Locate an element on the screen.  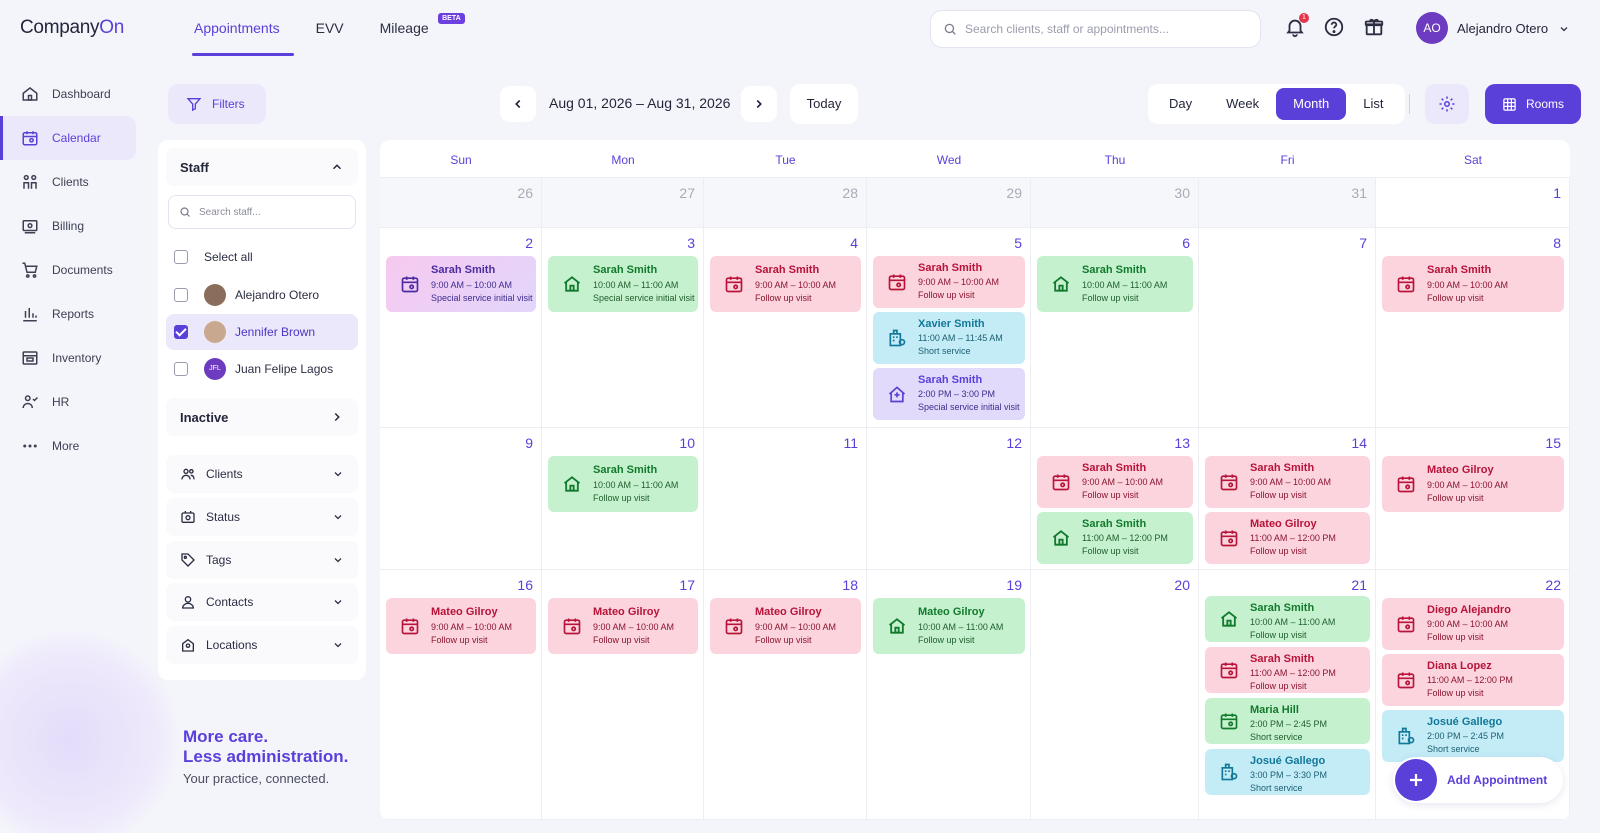
tab-mileage: Mileage BETA is located at coordinates (415, 28).